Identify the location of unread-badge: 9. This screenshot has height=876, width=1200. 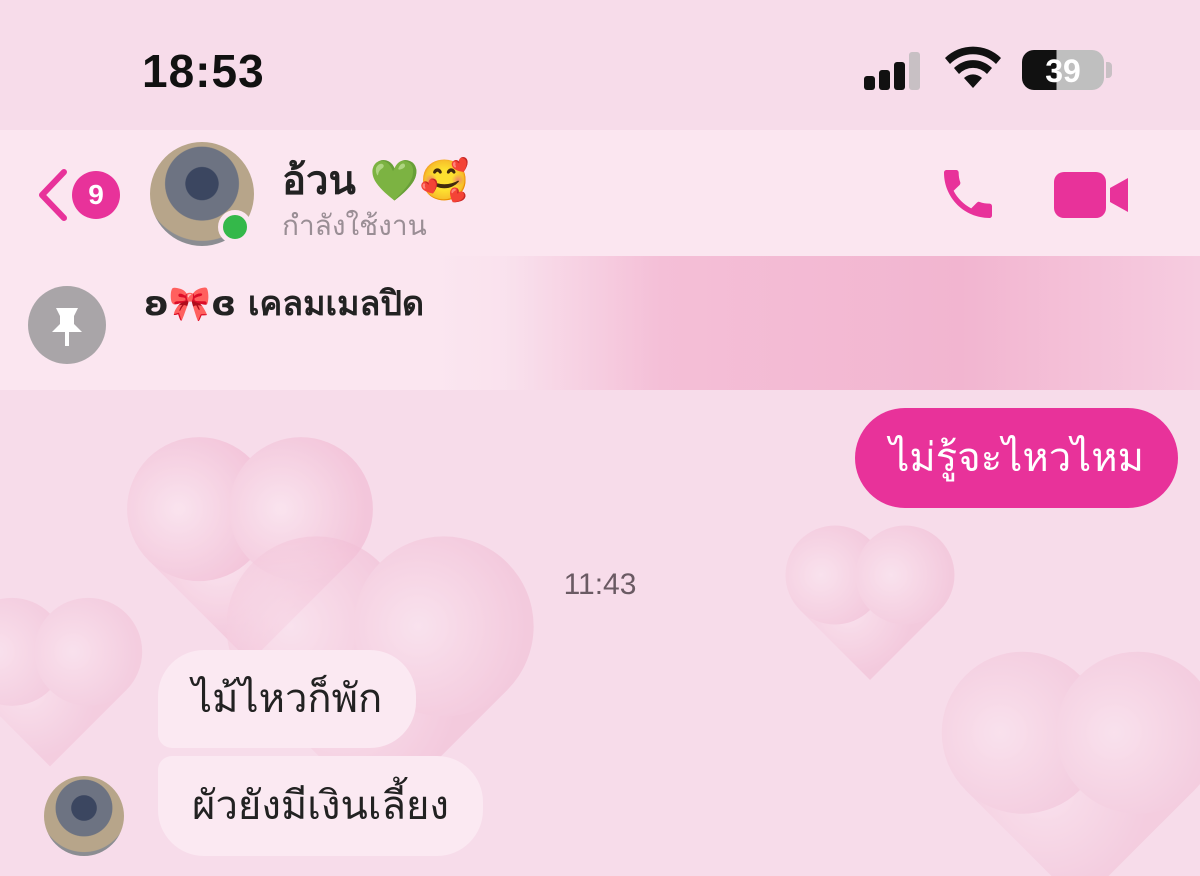
(96, 195).